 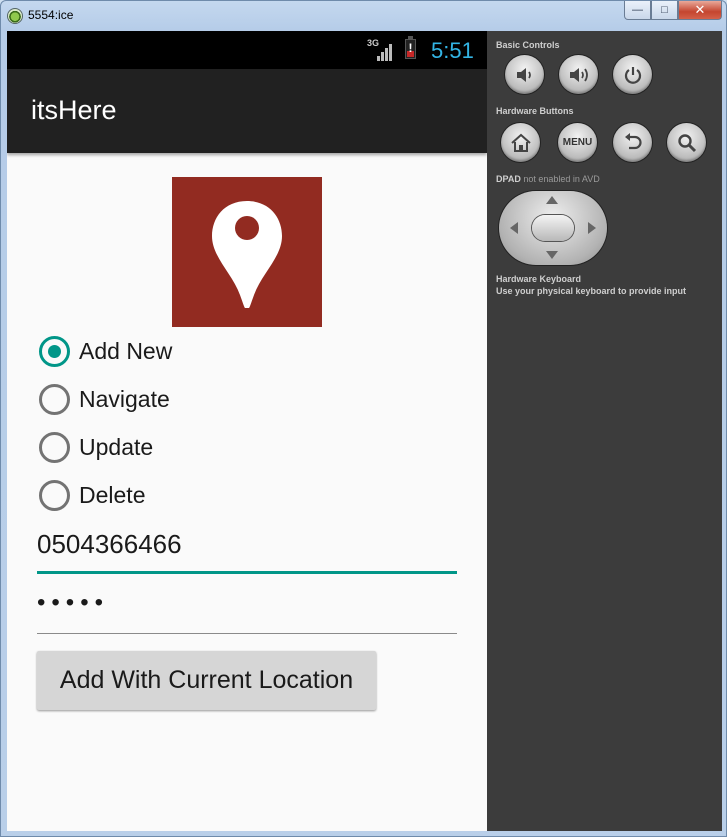 I want to click on phone-field-underline, so click(x=247, y=572).